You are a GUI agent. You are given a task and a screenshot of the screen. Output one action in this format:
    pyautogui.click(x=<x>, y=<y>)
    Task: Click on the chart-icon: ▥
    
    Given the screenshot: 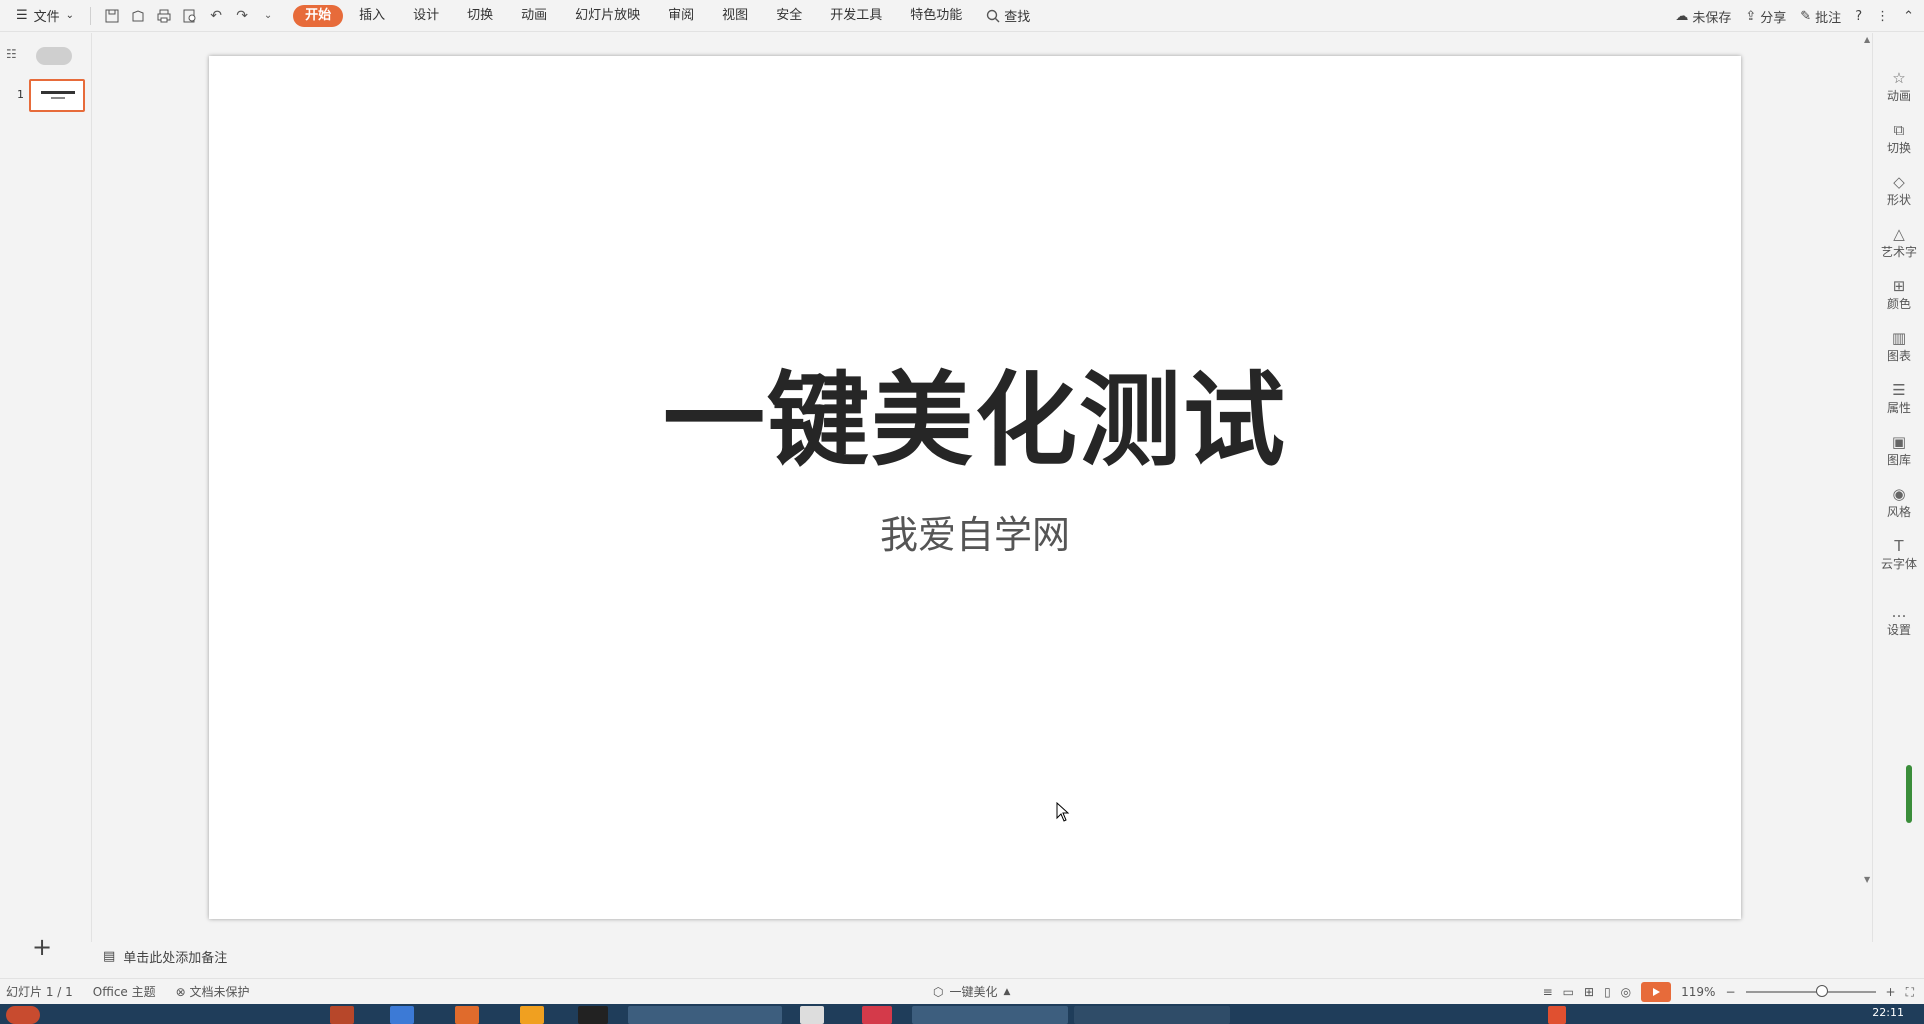 What is the action you would take?
    pyautogui.click(x=1899, y=338)
    